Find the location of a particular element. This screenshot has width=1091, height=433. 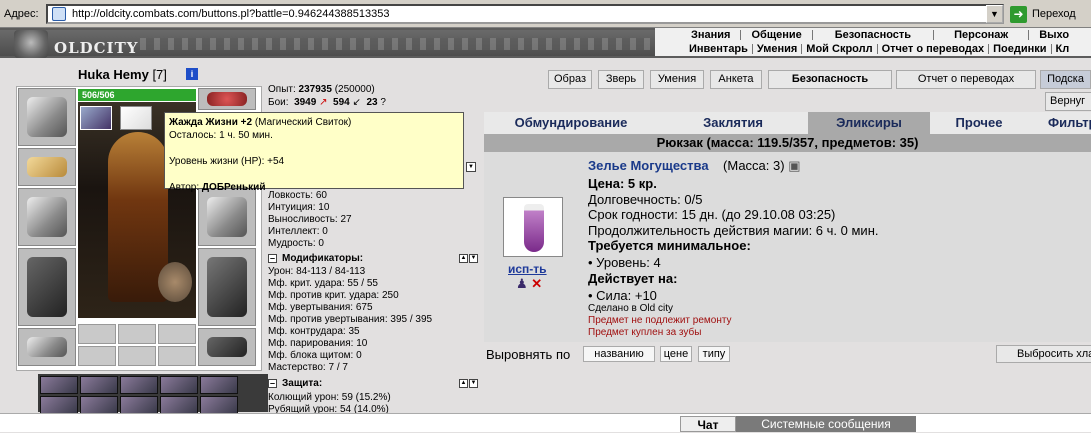

menu-character: Персонаж is located at coordinates (981, 35).